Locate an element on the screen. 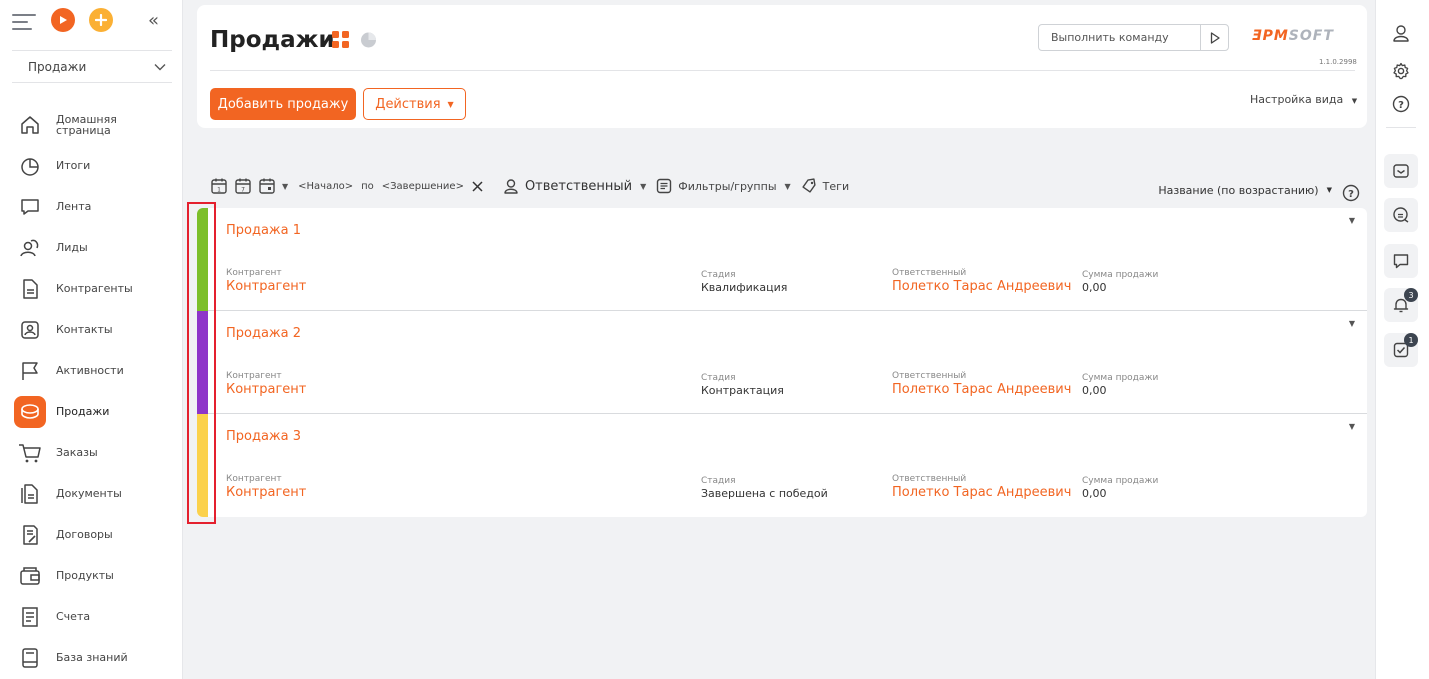 Image resolution: width=1429 pixels, height=679 pixels. sidebar-item-dashboards: Итоги is located at coordinates (91, 165).